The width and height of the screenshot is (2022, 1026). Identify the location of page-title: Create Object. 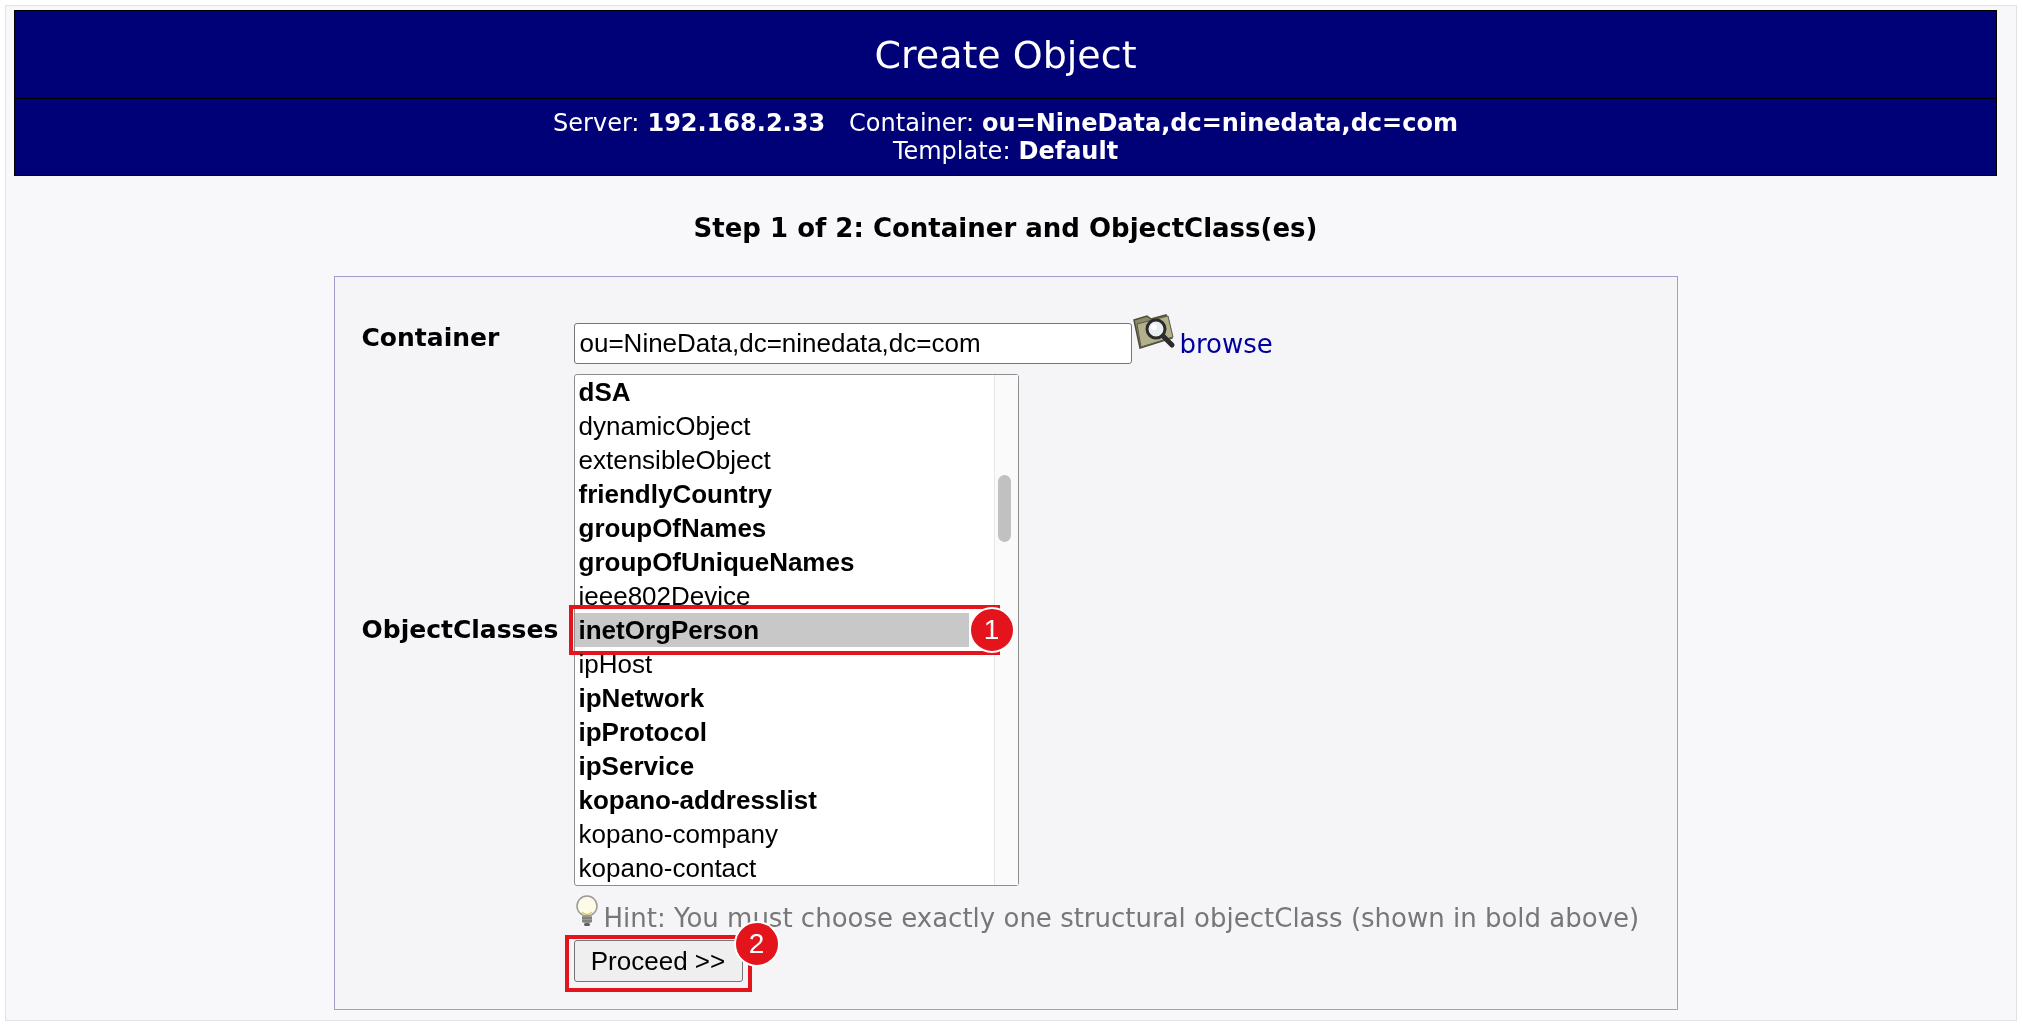
(1005, 54).